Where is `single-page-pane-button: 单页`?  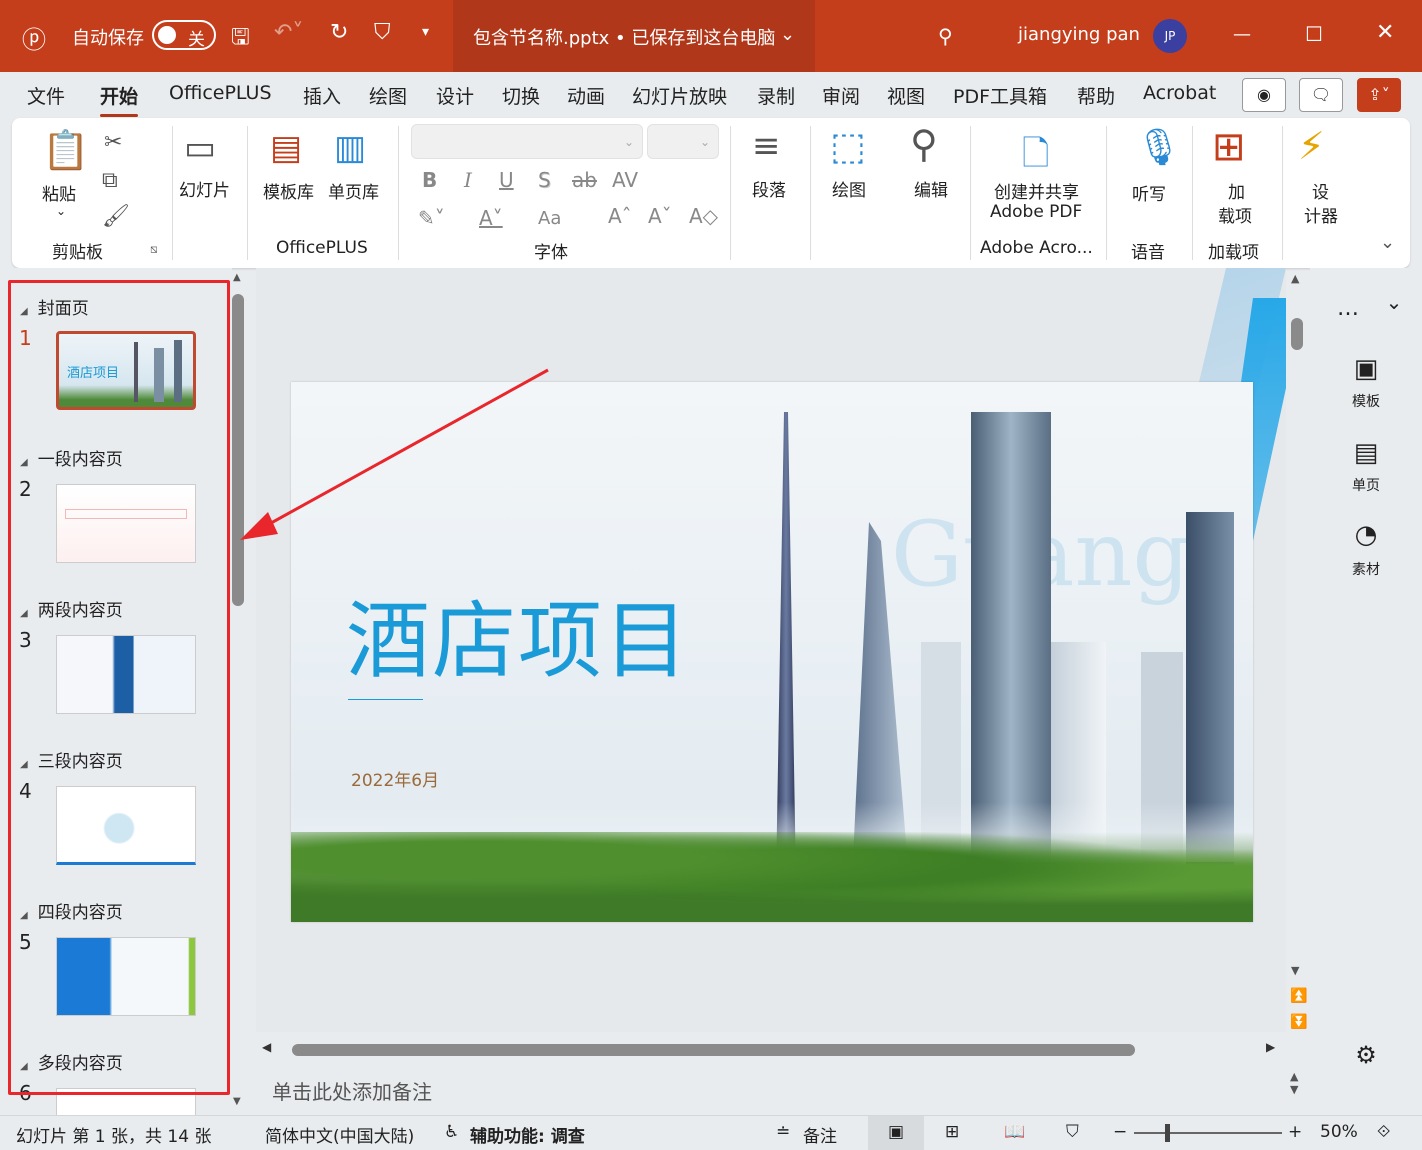 single-page-pane-button: 单页 is located at coordinates (1366, 485).